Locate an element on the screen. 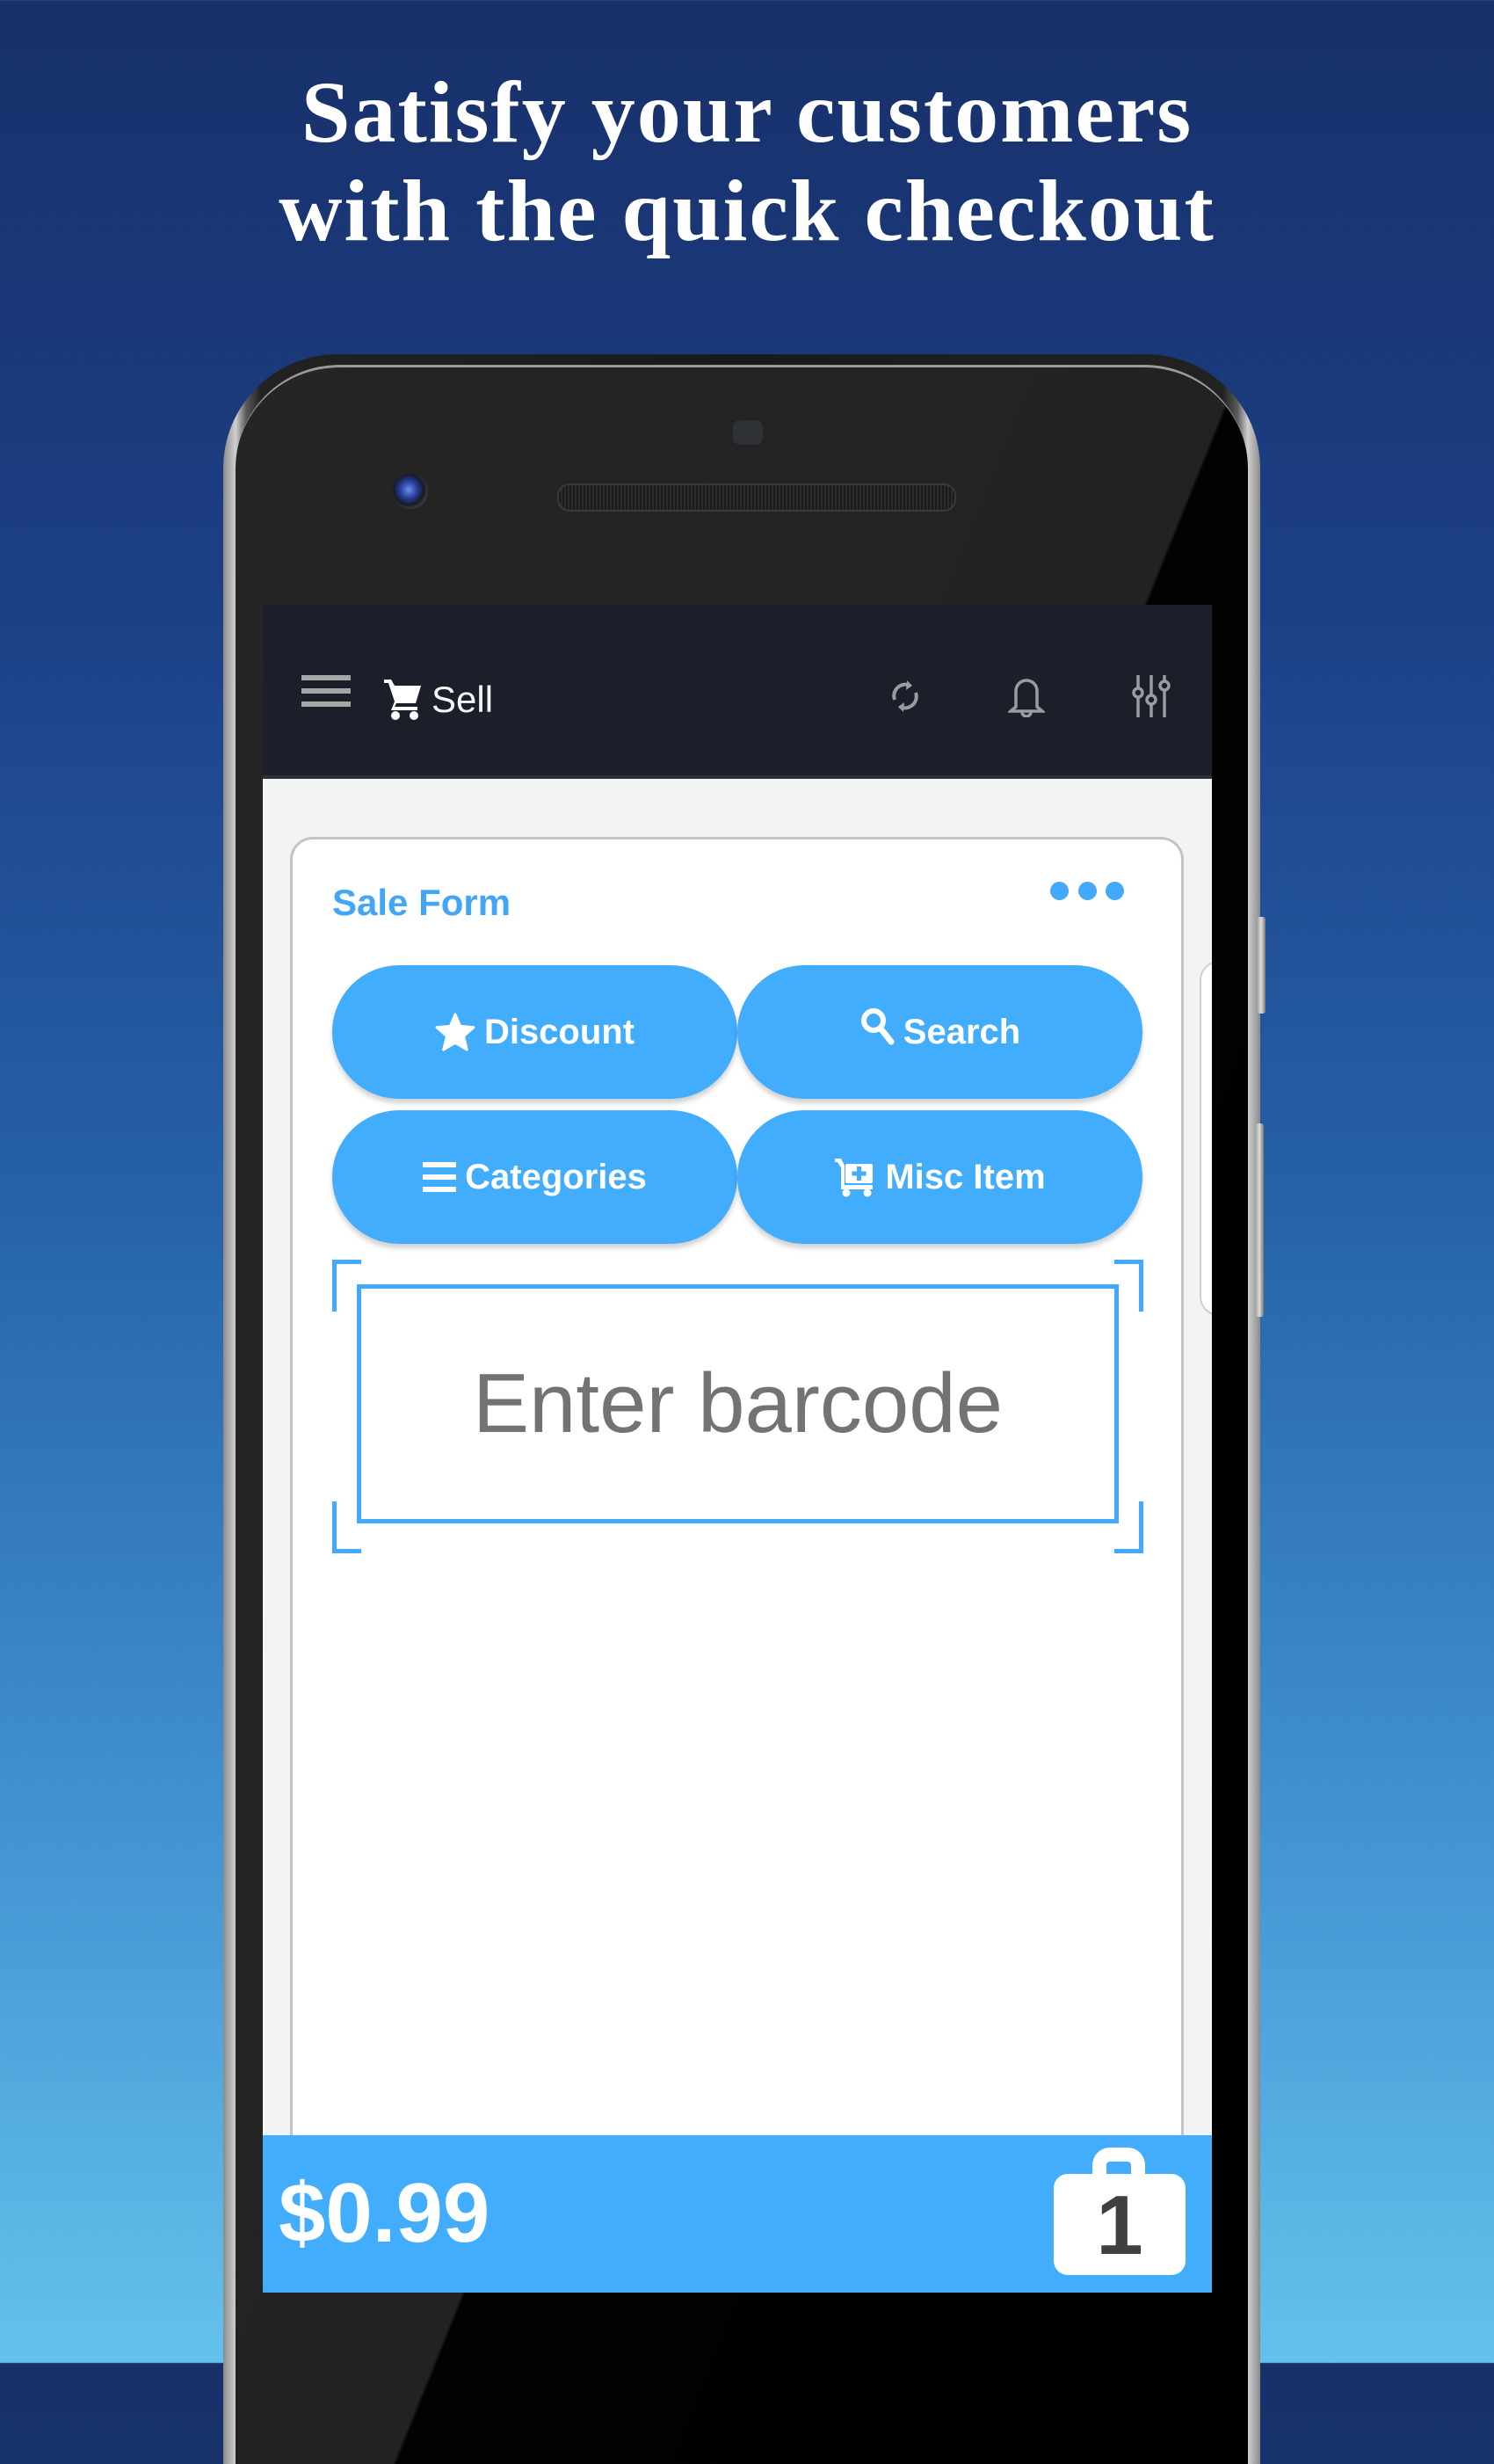 The image size is (1494, 2464). front-camera is located at coordinates (410, 497).